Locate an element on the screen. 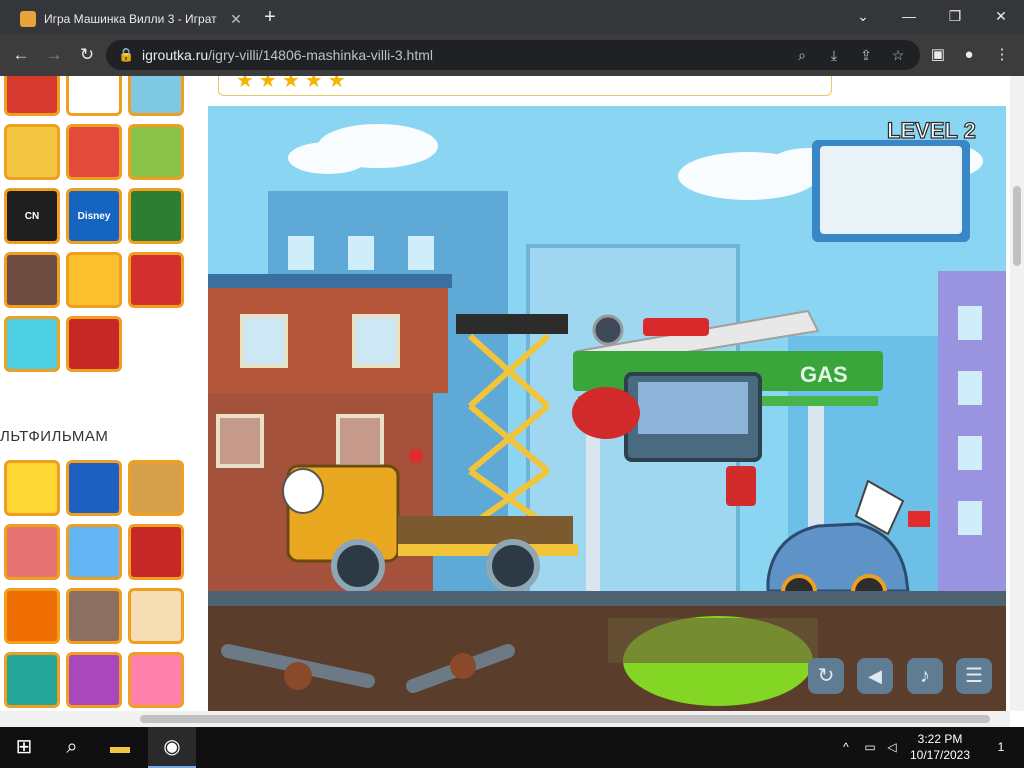 This screenshot has height=768, width=1024. bookmark-star-icon: ☆ is located at coordinates (898, 55).